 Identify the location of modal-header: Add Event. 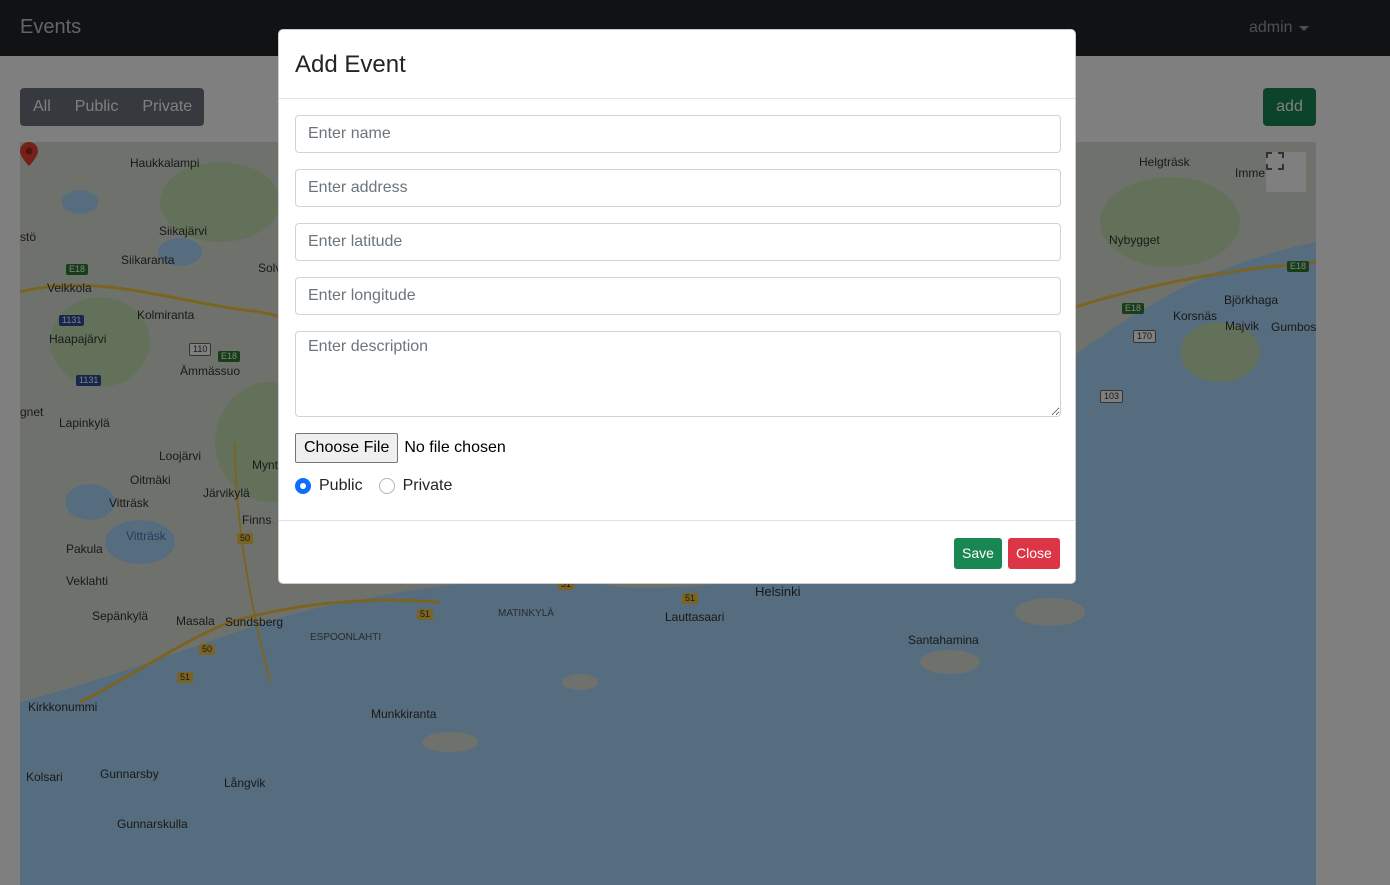
(677, 64).